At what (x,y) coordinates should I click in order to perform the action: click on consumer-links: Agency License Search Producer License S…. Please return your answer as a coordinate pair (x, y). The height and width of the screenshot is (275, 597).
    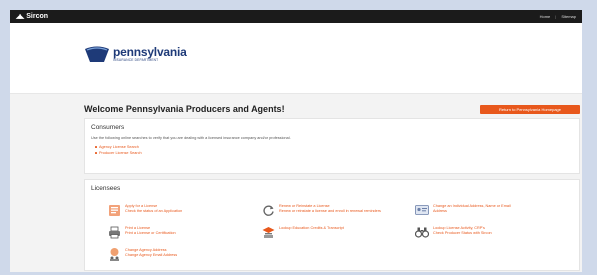
    Looking at the image, I should click on (118, 151).